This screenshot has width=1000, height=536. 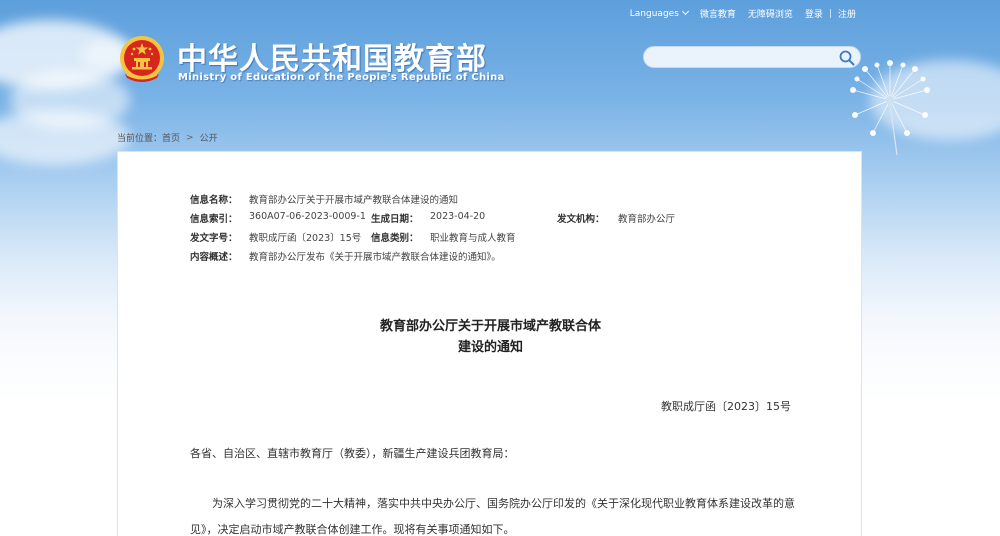 What do you see at coordinates (770, 13) in the screenshot?
I see `accessible-browsing-link: 无障碍浏览` at bounding box center [770, 13].